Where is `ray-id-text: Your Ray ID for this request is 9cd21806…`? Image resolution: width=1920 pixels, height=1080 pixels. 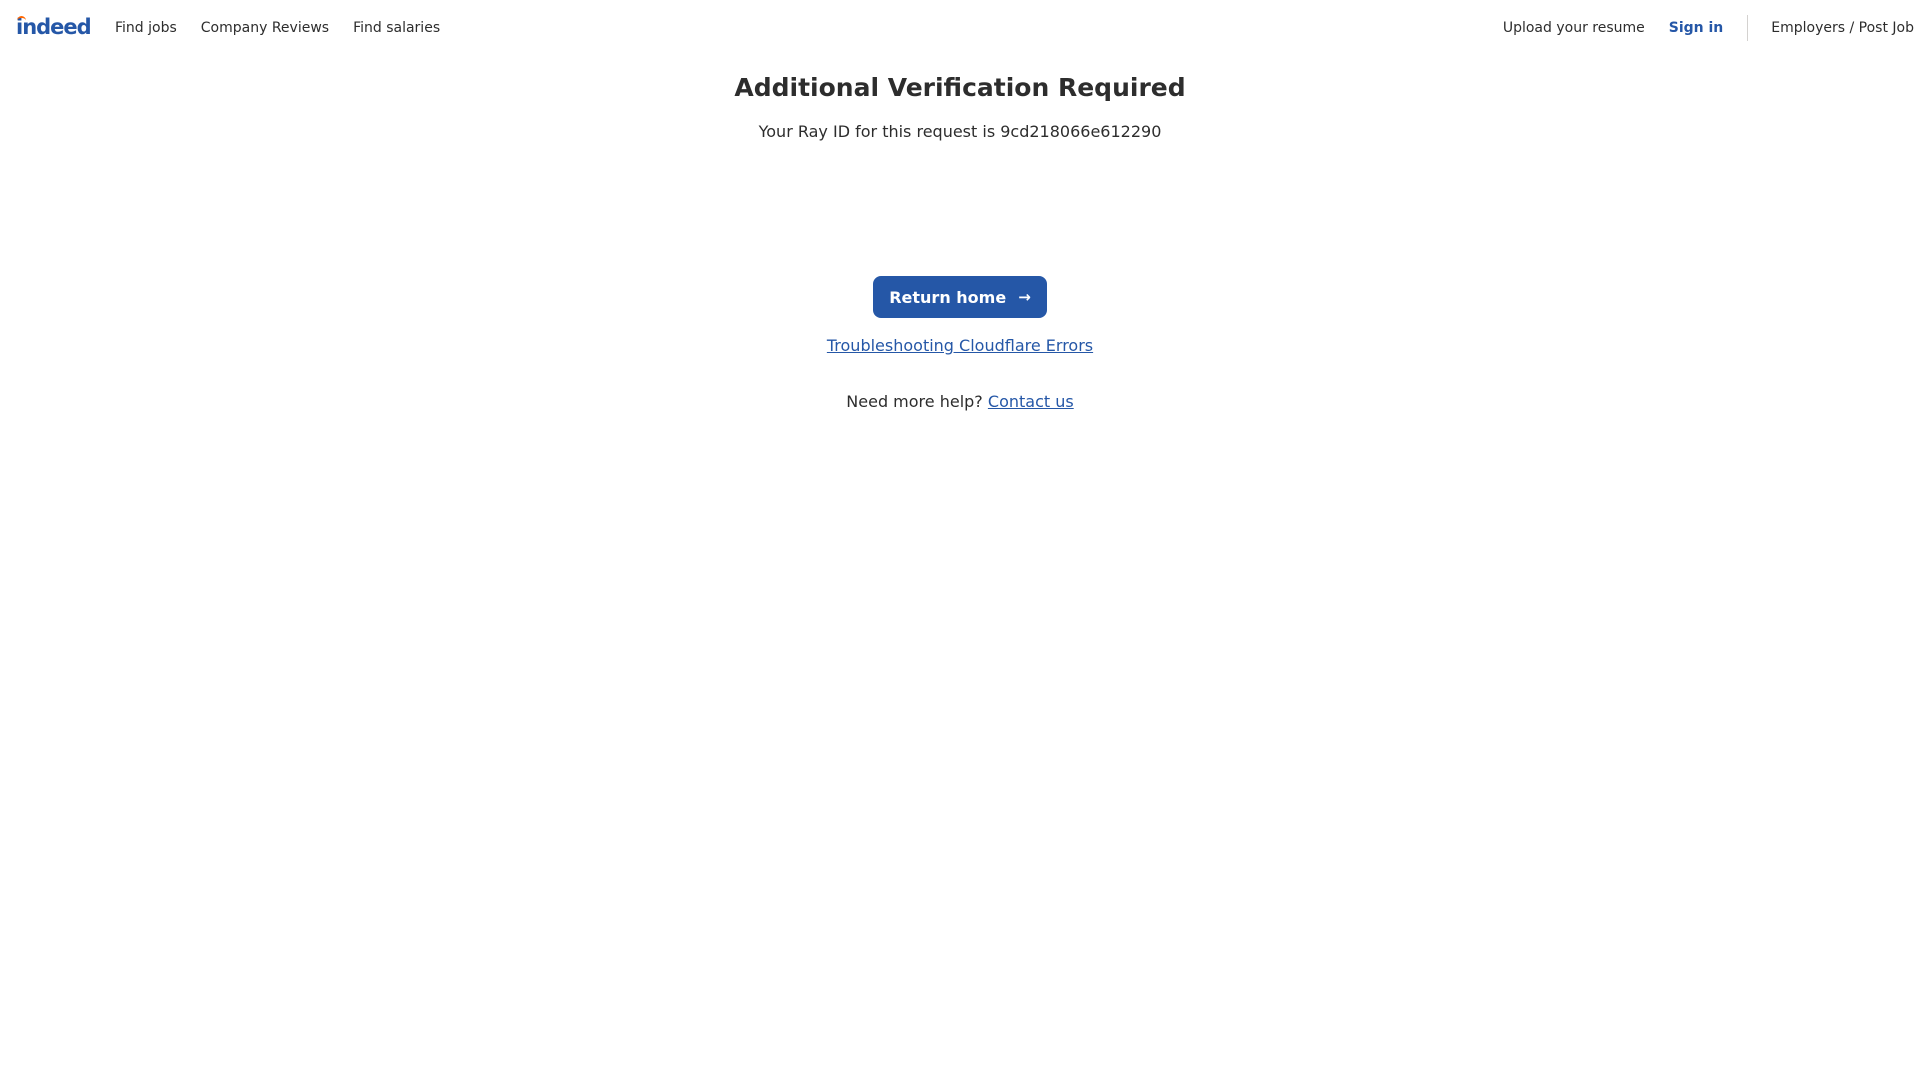 ray-id-text: Your Ray ID for this request is 9cd21806… is located at coordinates (960, 131).